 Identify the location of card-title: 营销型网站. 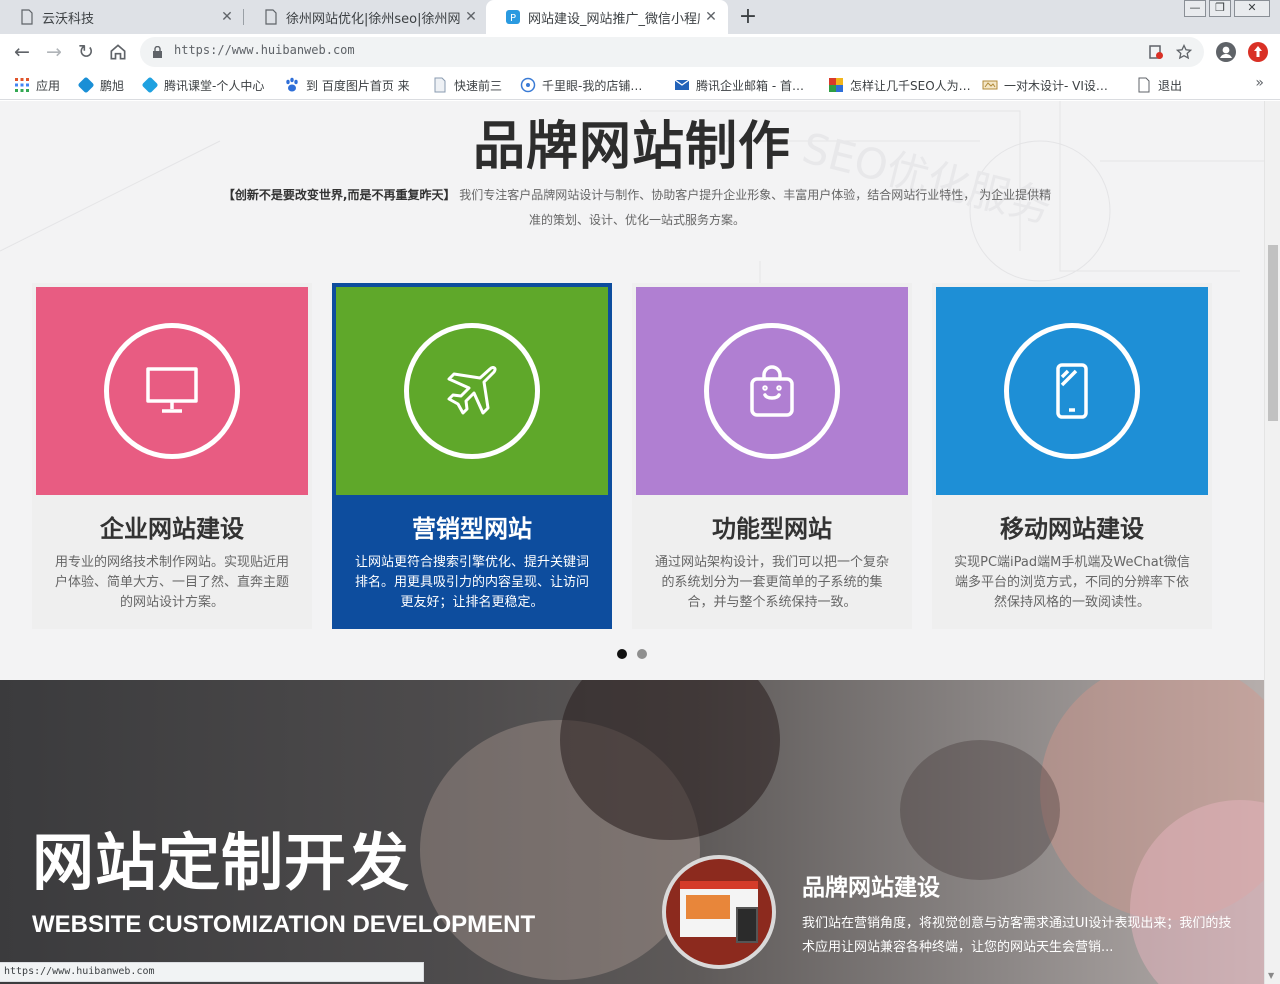
(472, 529).